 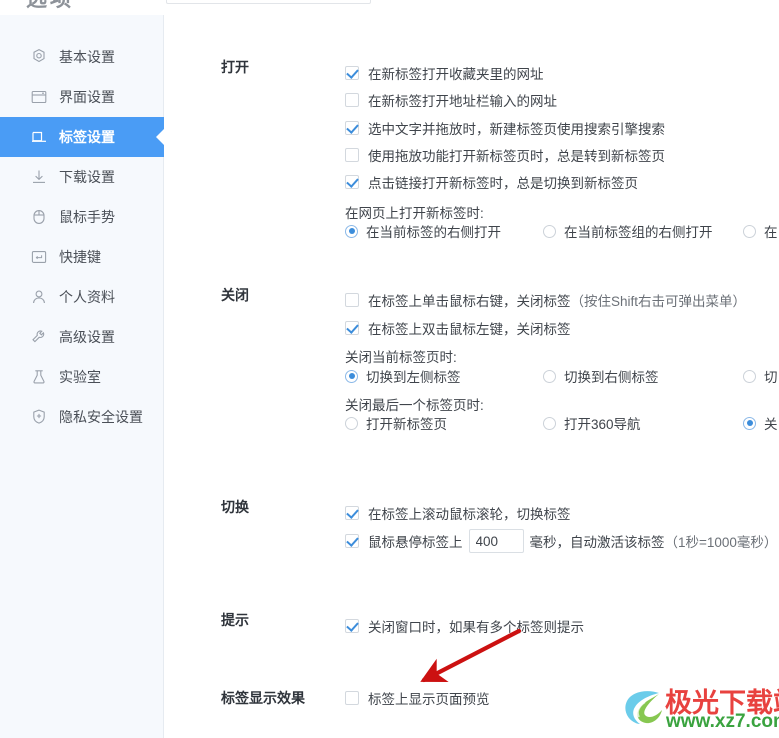 I want to click on radio-open-new-tab-page: 打开新标签页, so click(x=396, y=423).